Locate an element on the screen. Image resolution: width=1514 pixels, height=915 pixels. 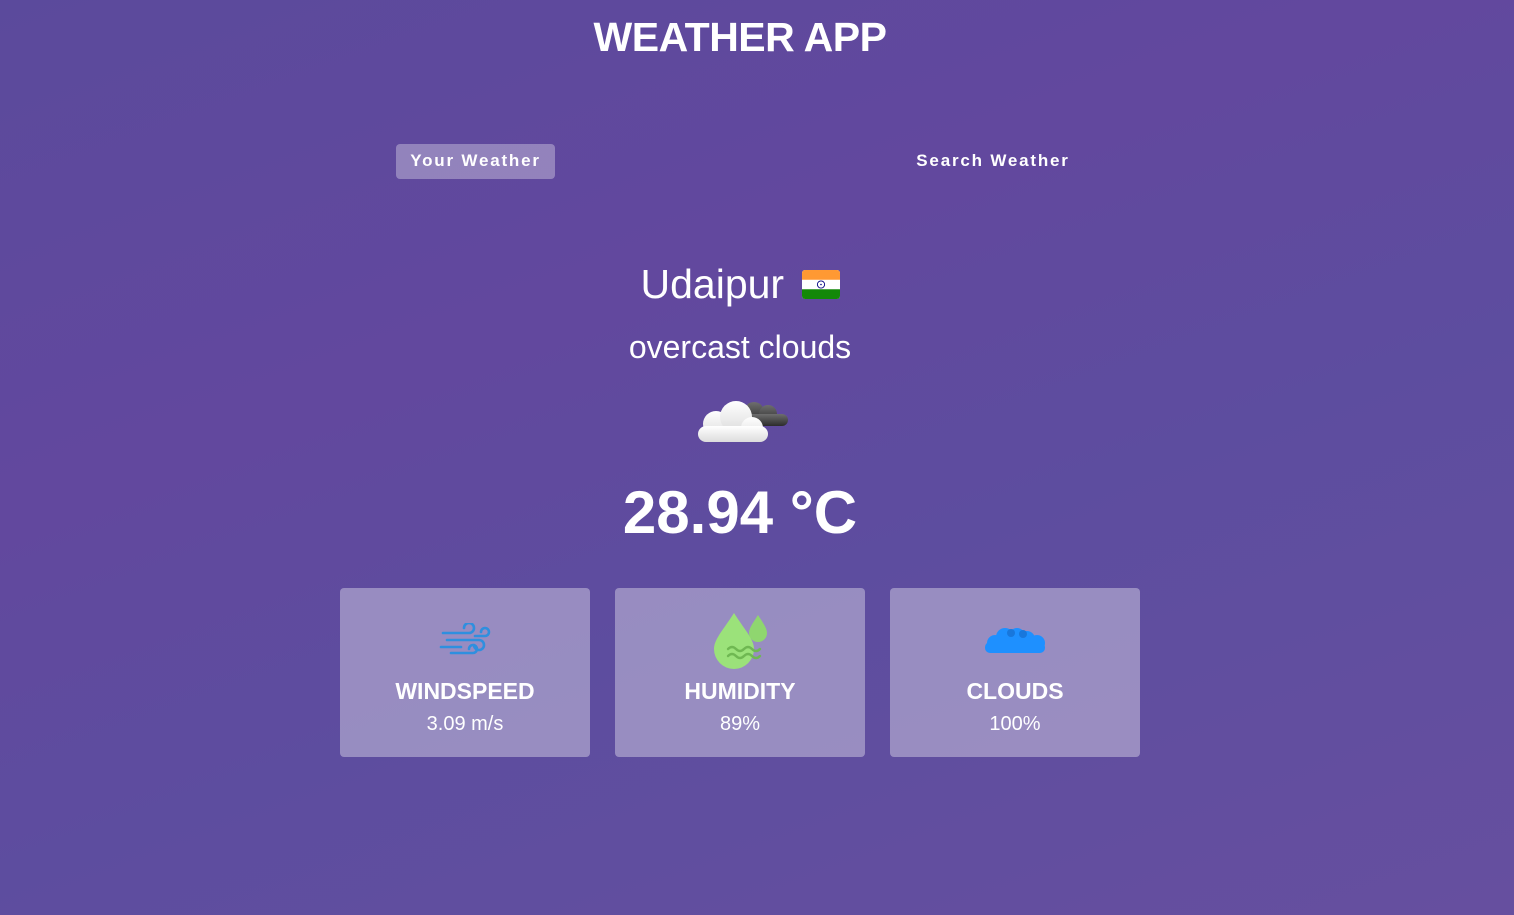
humidity-card: HUMIDITY 89% is located at coordinates (740, 672).